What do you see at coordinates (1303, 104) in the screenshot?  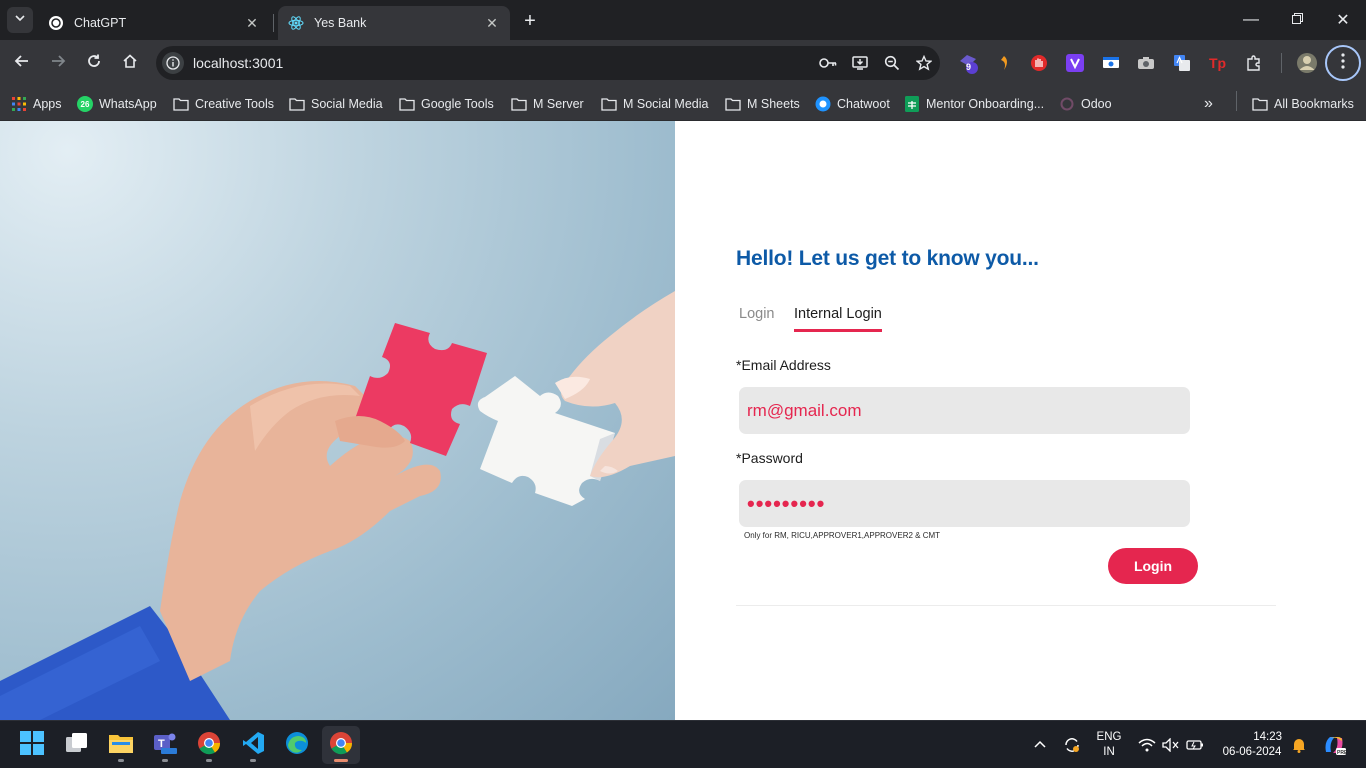 I see `bookmark-all-bookmarks: All Bookmarks` at bounding box center [1303, 104].